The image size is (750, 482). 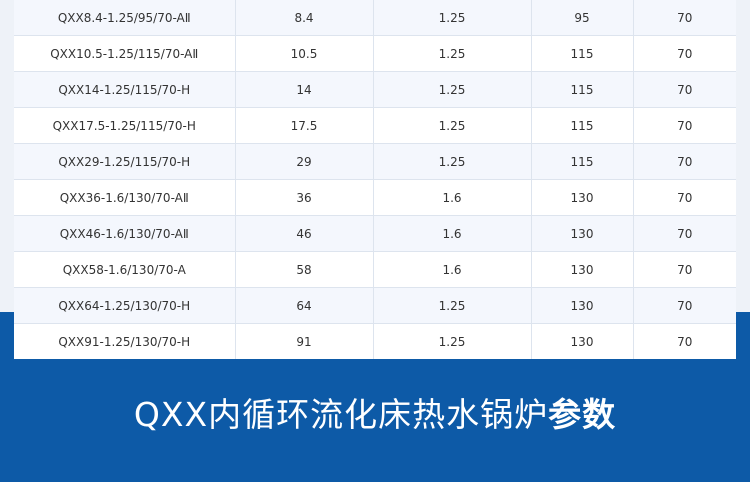 I want to click on page-title-main: QXX内循环流化床热水锅炉, so click(x=341, y=414).